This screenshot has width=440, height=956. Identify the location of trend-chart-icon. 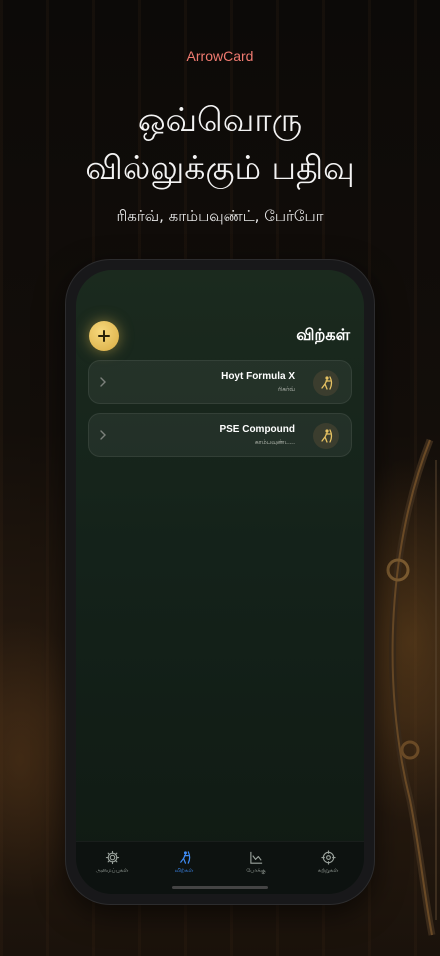
(255, 857).